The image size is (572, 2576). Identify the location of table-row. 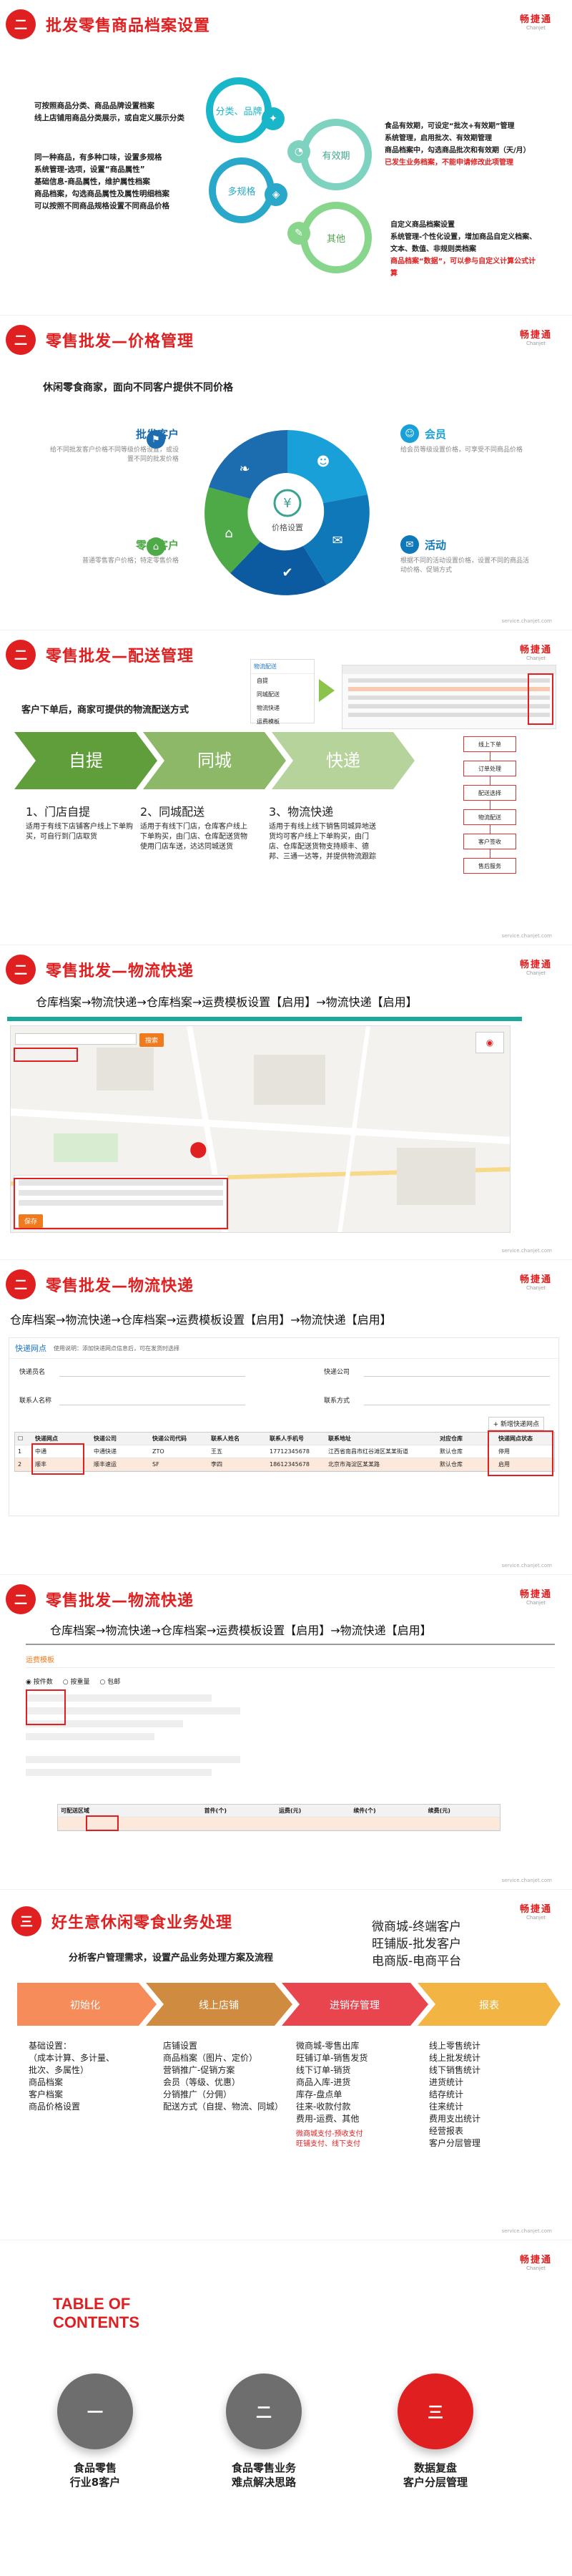
(279, 1824).